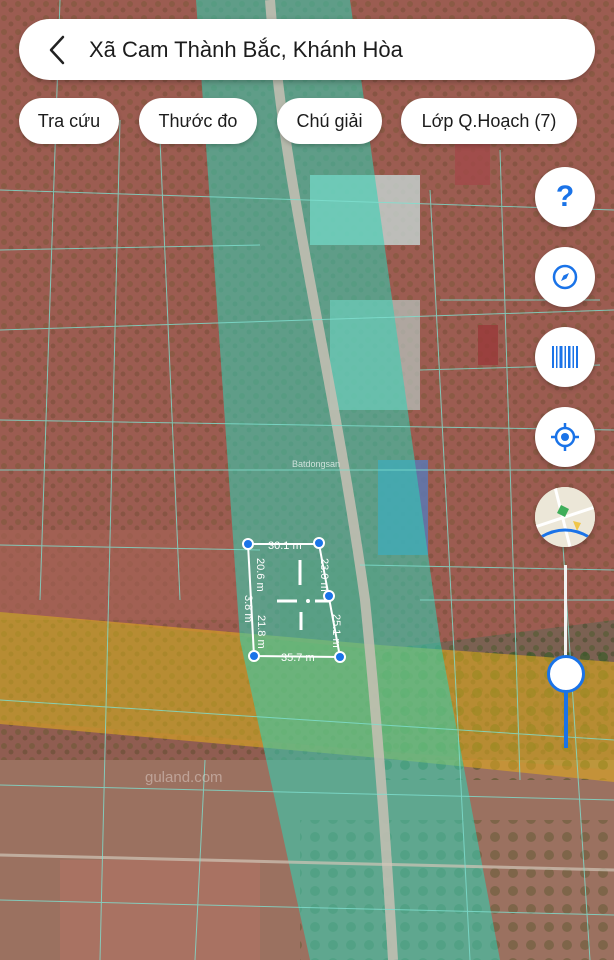 The image size is (614, 960). I want to click on measure-label-right-lower: 25.1 m, so click(336, 631).